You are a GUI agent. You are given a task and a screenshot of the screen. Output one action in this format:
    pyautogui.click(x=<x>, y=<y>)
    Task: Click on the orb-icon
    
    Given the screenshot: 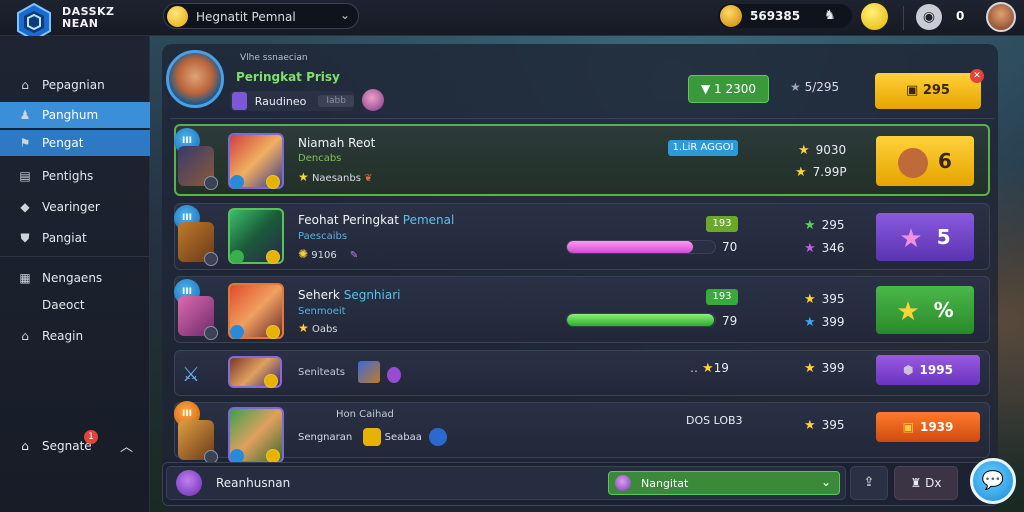 What is the action you would take?
    pyautogui.click(x=623, y=483)
    